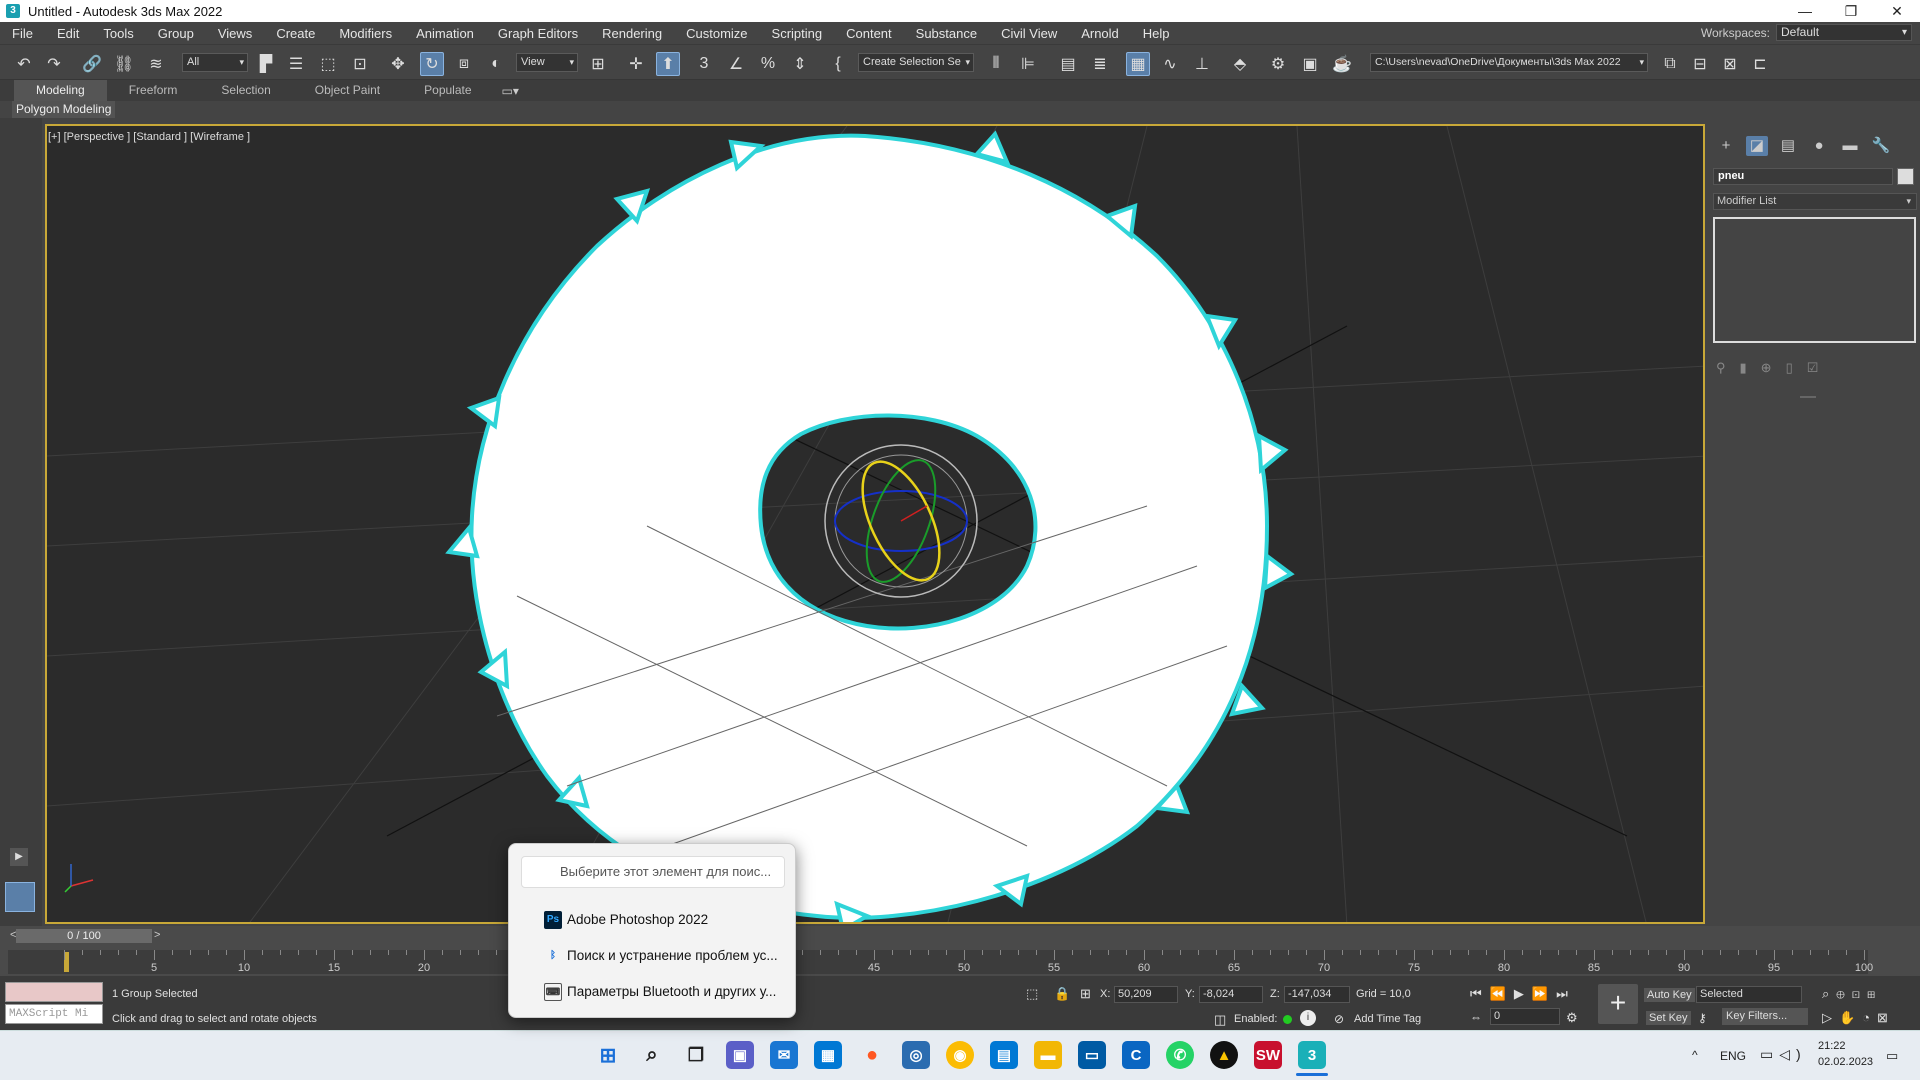 The height and width of the screenshot is (1080, 1920). Describe the element at coordinates (1287, 1019) in the screenshot. I see `enabled-indicator` at that location.